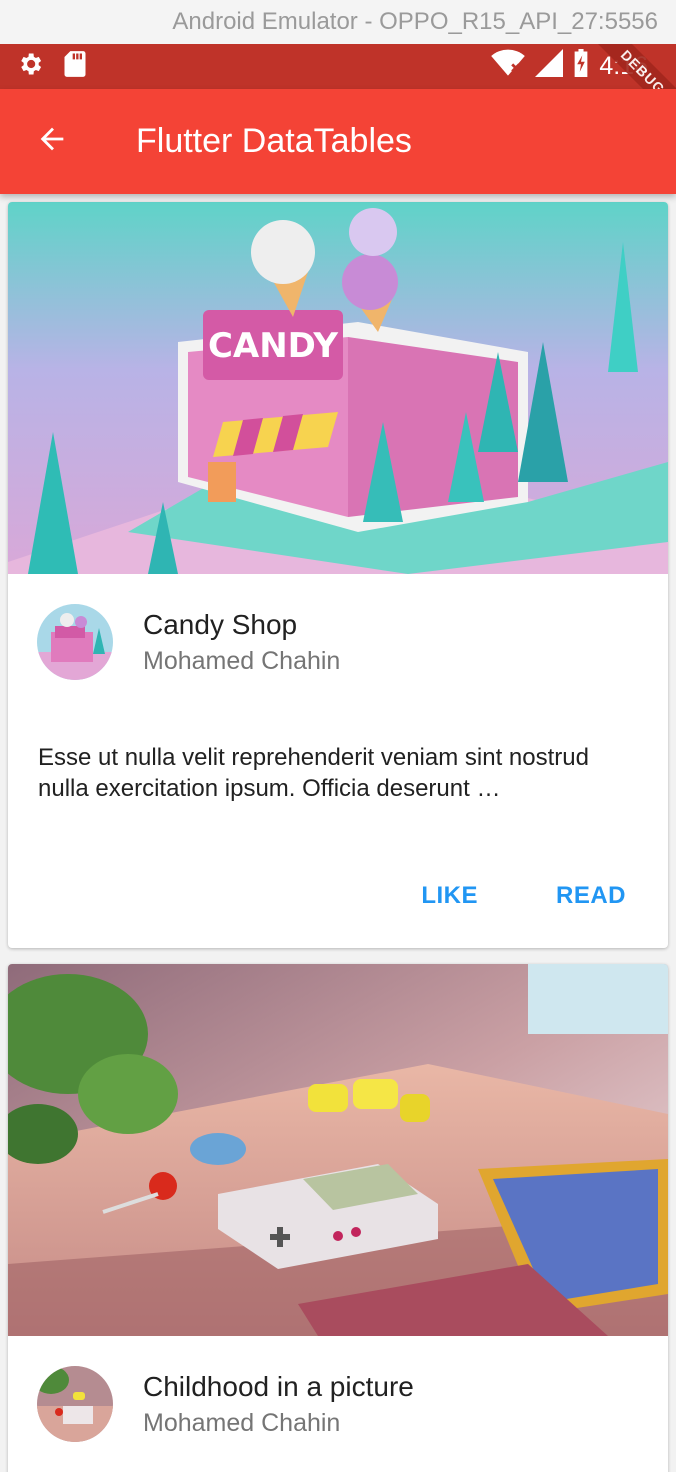 This screenshot has width=676, height=1472. Describe the element at coordinates (549, 66) in the screenshot. I see `signal-icon` at that location.